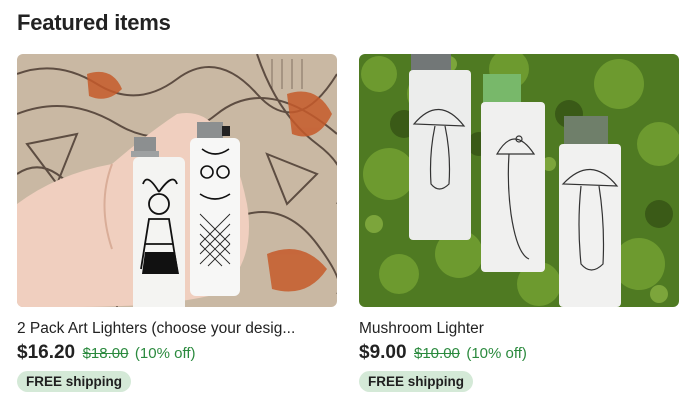  I want to click on price-row: $9.00 $10.00 (10% off), so click(519, 353).